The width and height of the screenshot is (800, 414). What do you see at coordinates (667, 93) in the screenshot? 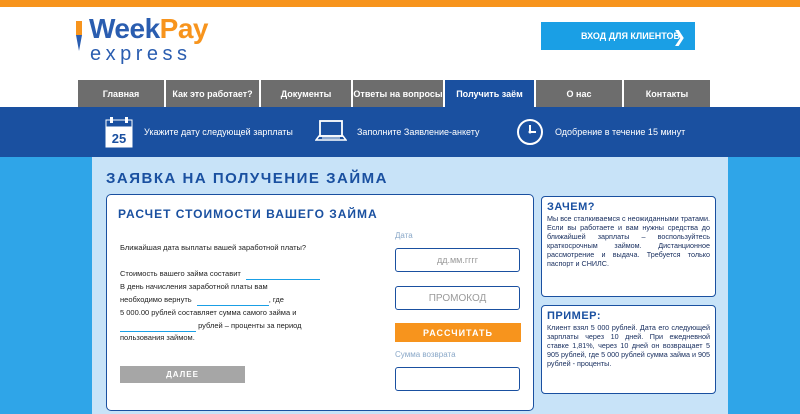
I see `nav-item-contacts: Контакты` at bounding box center [667, 93].